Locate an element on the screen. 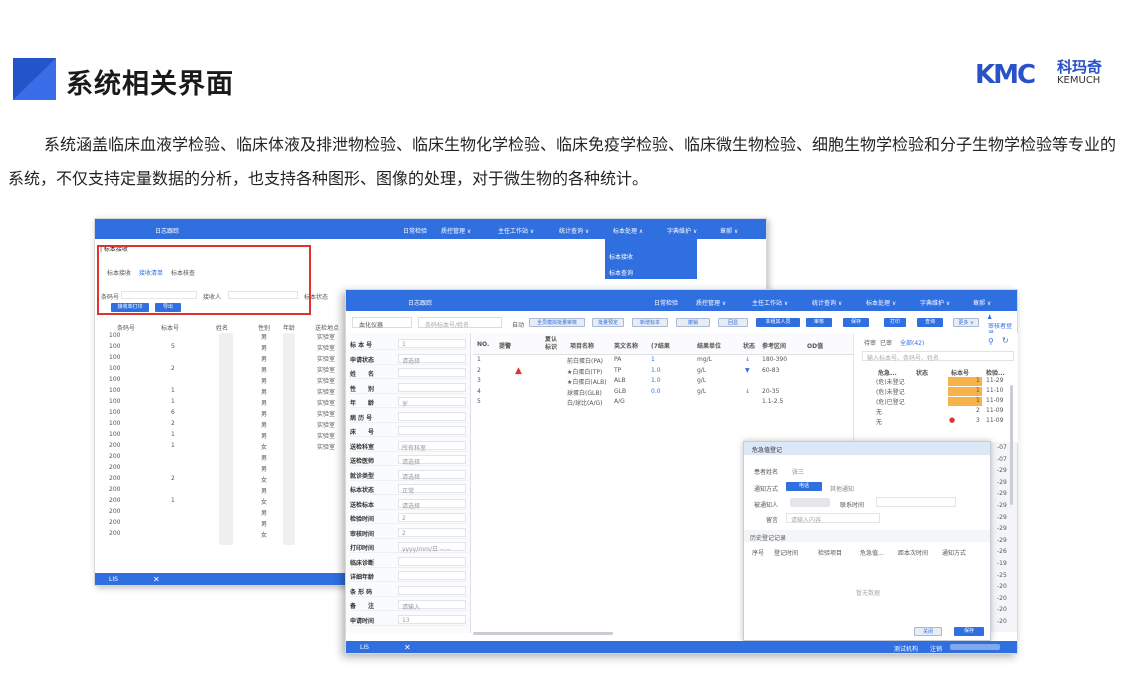 The height and width of the screenshot is (682, 1132). result-value: 1 is located at coordinates (653, 359).